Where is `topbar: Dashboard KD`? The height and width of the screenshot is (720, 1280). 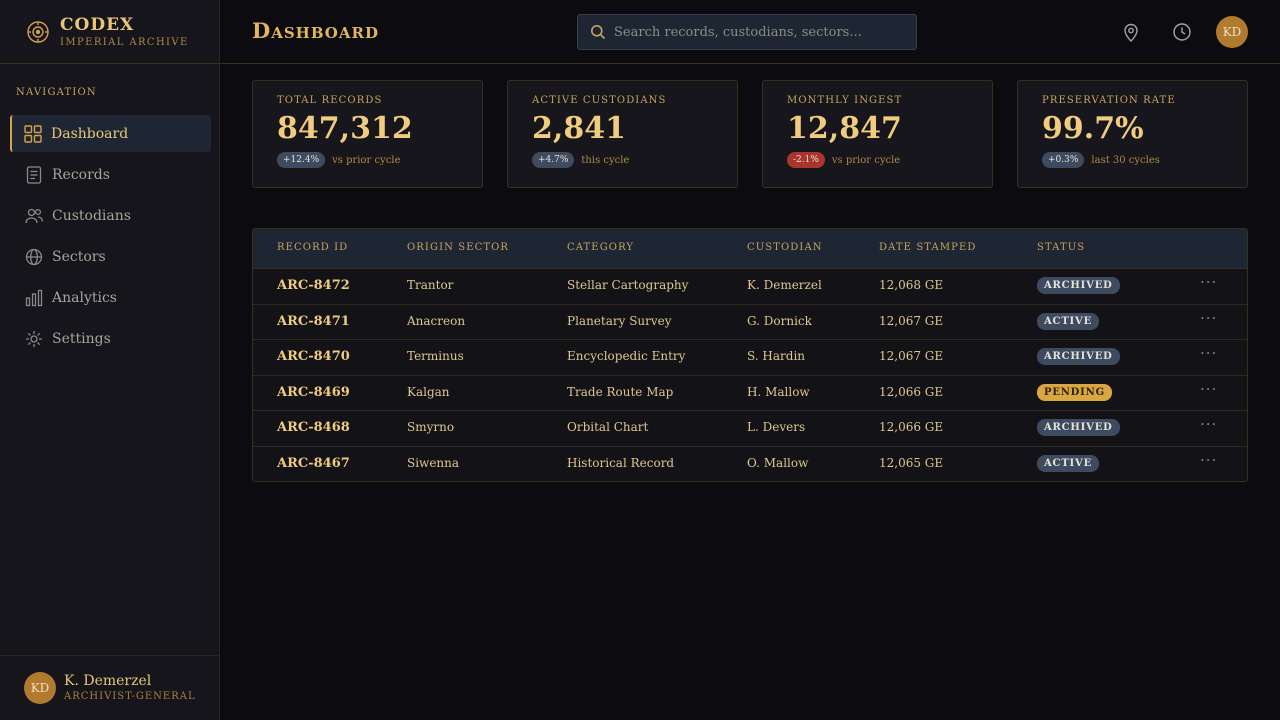 topbar: Dashboard KD is located at coordinates (750, 32).